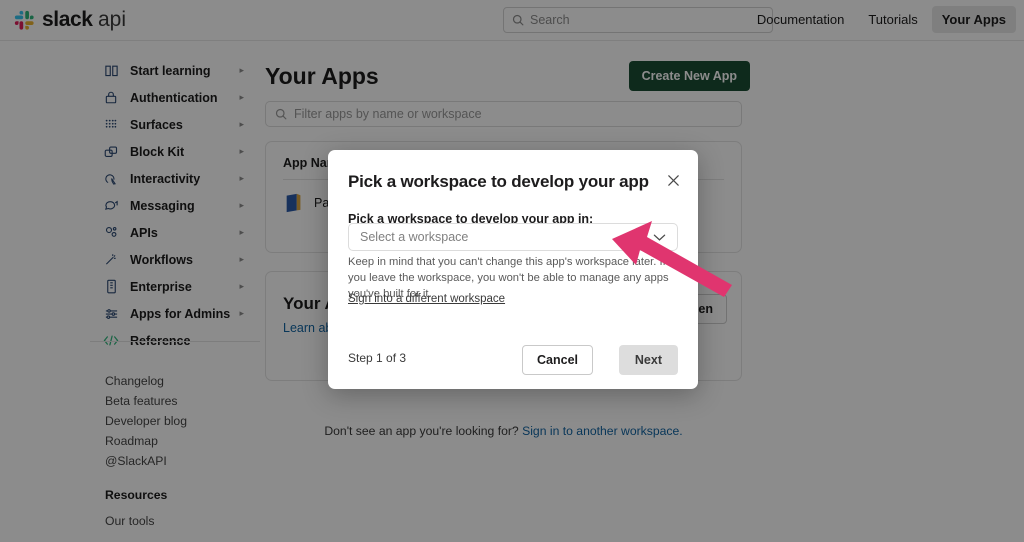 This screenshot has width=1024, height=542. I want to click on workspace-select-field: Select a workspace, so click(513, 237).